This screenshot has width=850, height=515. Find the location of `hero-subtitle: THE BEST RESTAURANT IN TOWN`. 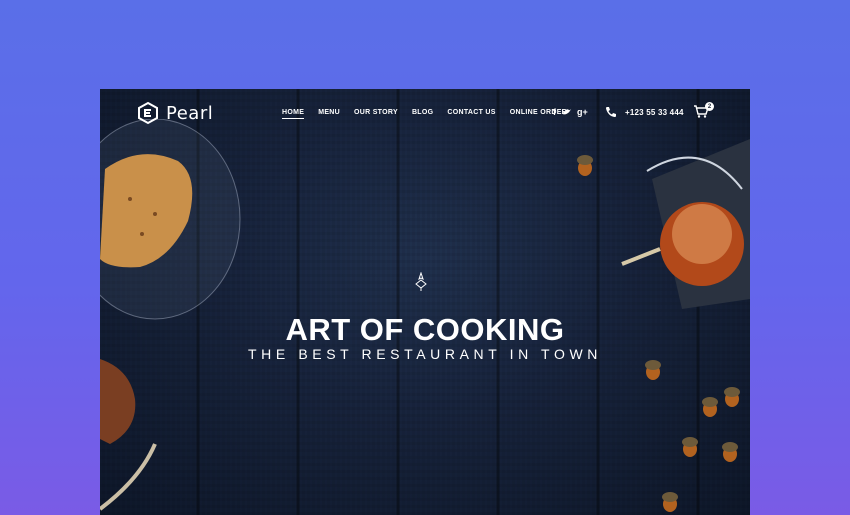

hero-subtitle: THE BEST RESTAURANT IN TOWN is located at coordinates (425, 354).